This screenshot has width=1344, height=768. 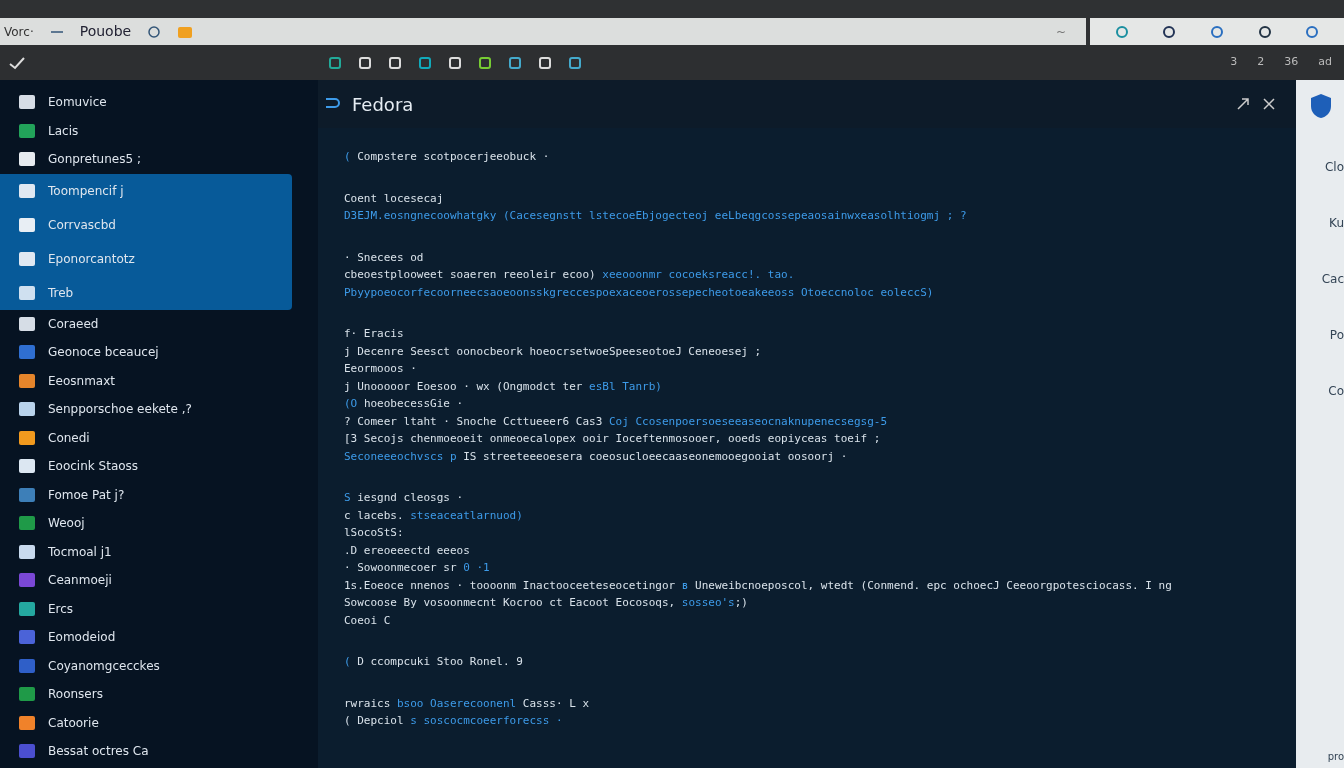 I want to click on sidebar-item: Treb, so click(x=146, y=292).